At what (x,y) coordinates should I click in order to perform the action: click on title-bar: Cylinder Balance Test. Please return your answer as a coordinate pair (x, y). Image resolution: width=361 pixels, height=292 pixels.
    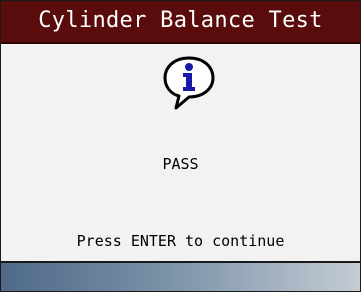
    Looking at the image, I should click on (180, 22).